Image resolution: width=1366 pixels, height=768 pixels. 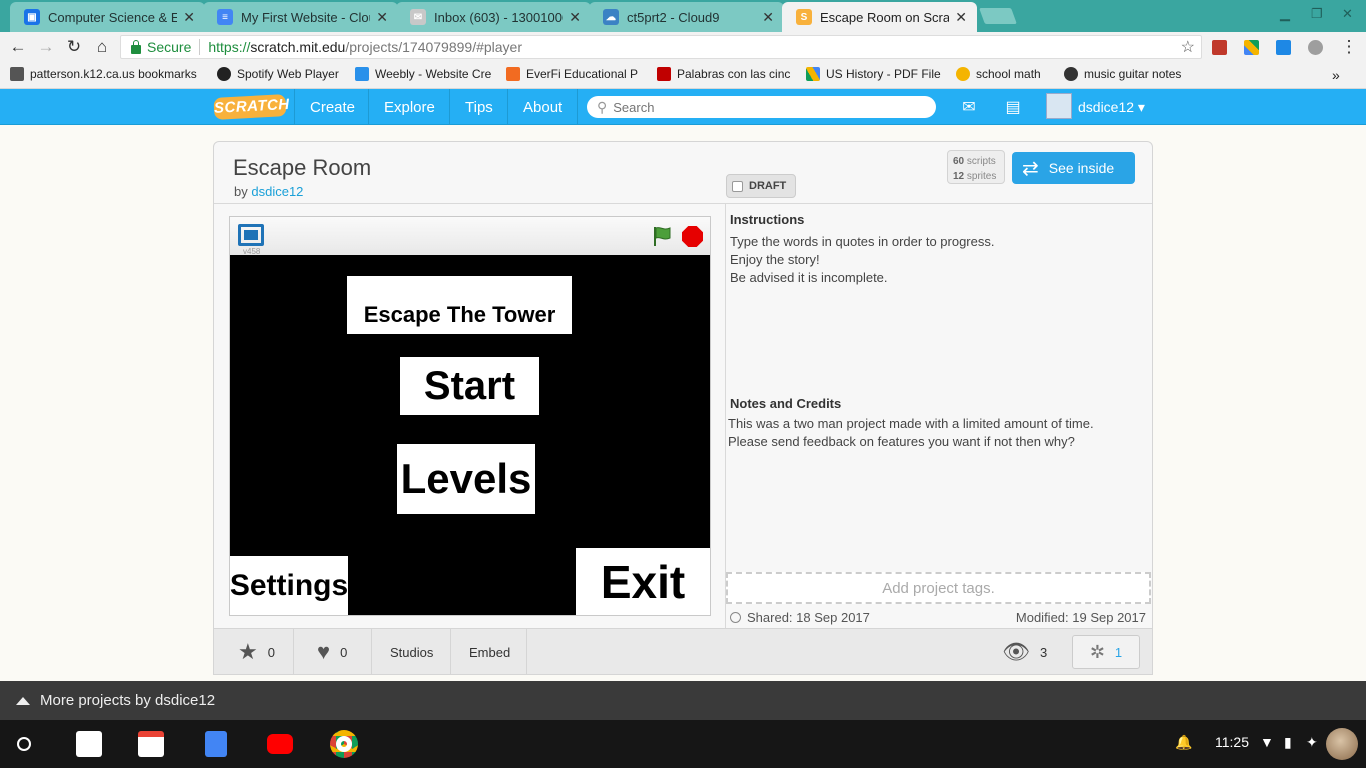 What do you see at coordinates (1349, 47) in the screenshot?
I see `menu-dots-icon: ⋮` at bounding box center [1349, 47].